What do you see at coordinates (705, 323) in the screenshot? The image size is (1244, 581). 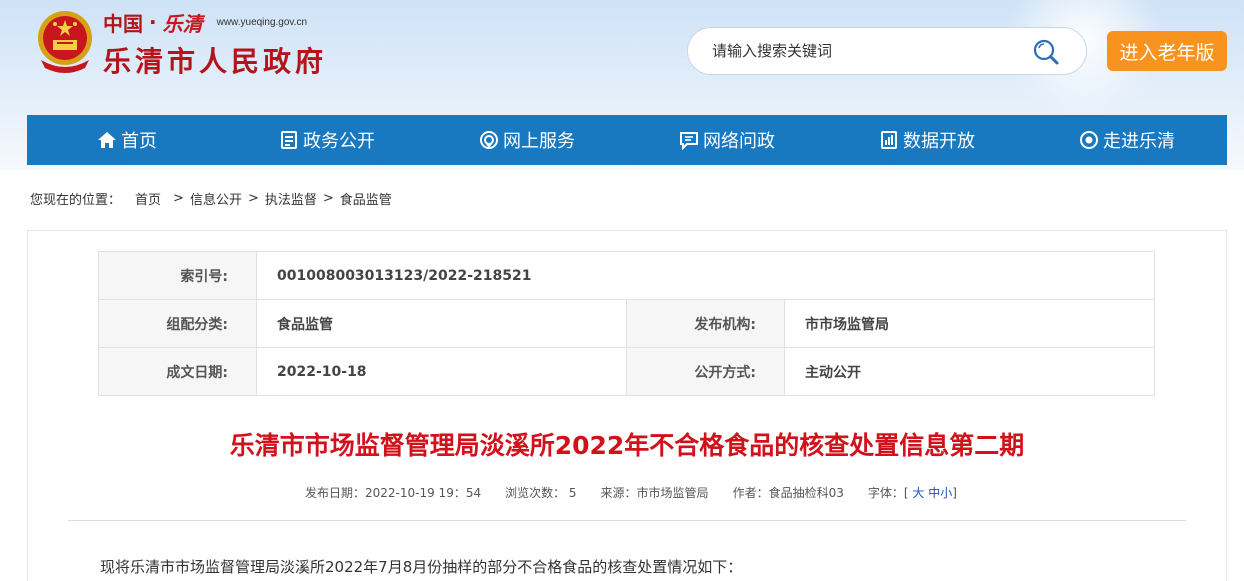 I see `publisher-label: 发布机构:` at bounding box center [705, 323].